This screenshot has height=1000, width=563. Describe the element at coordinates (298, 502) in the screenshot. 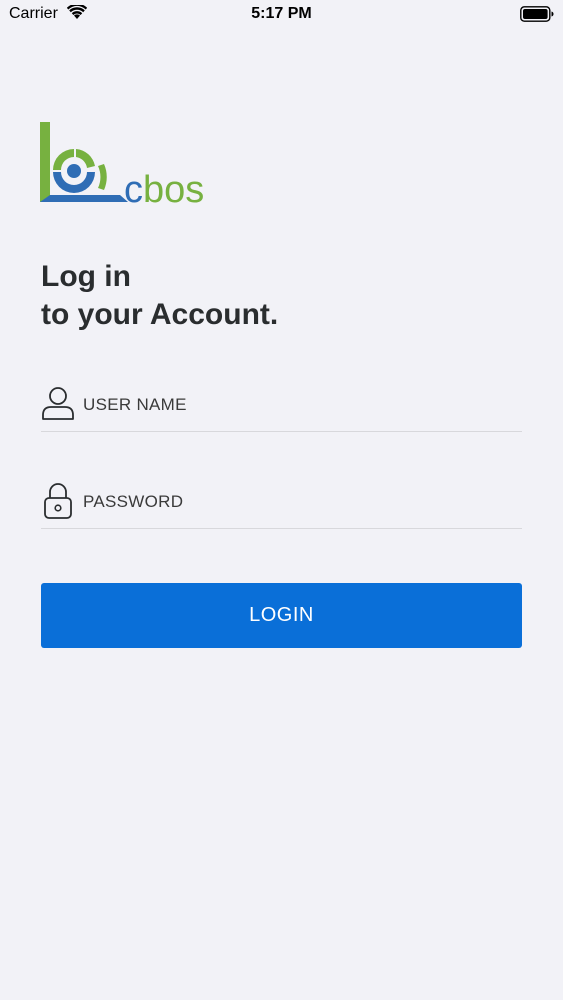

I see `password-input` at that location.